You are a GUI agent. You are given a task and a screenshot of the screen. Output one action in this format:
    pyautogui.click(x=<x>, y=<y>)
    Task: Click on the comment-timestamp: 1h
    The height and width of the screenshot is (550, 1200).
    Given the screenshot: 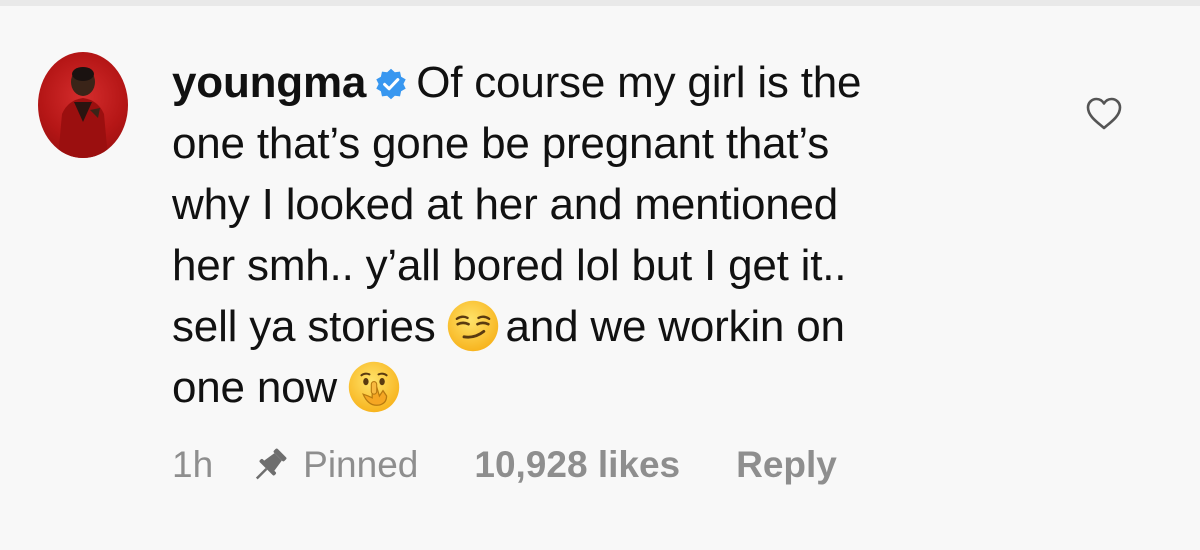 What is the action you would take?
    pyautogui.click(x=193, y=464)
    